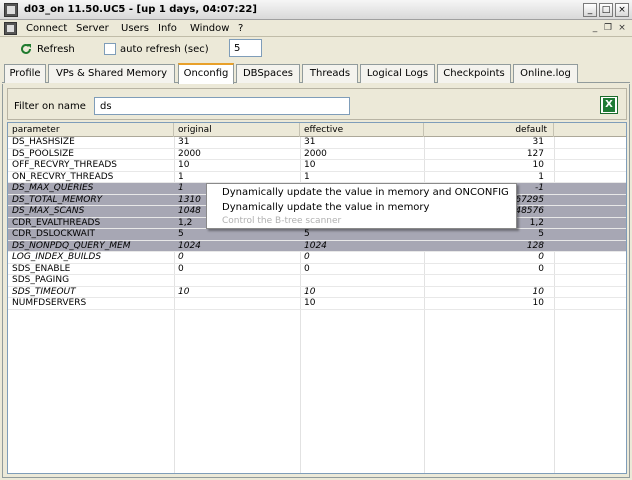 The height and width of the screenshot is (480, 632). I want to click on cell-original: 10, so click(184, 291).